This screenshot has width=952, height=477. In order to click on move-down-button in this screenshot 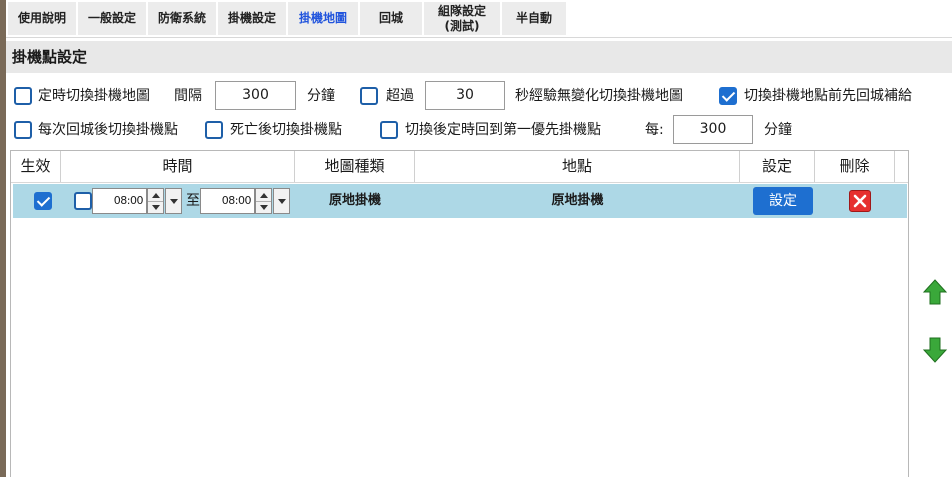, I will do `click(935, 350)`.